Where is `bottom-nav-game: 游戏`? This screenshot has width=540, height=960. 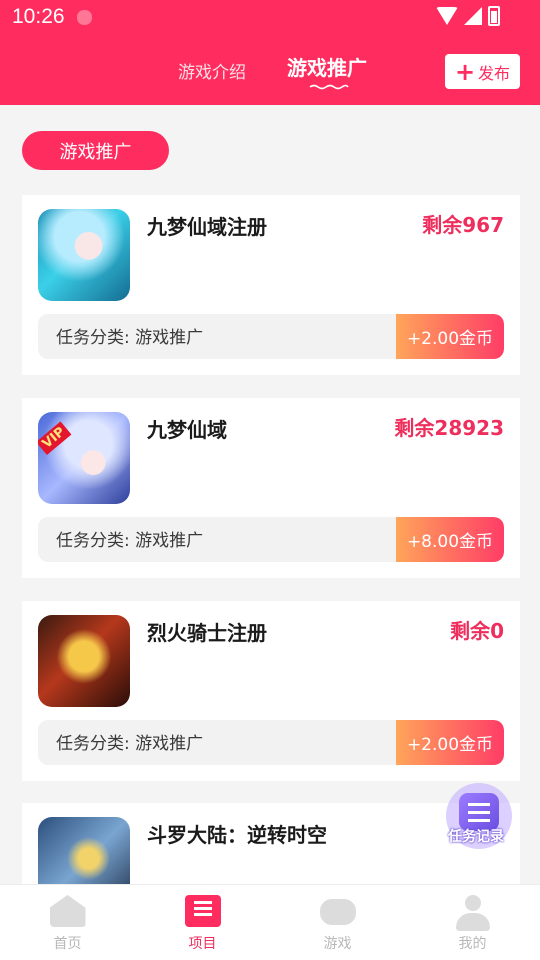 bottom-nav-game: 游戏 is located at coordinates (337, 922).